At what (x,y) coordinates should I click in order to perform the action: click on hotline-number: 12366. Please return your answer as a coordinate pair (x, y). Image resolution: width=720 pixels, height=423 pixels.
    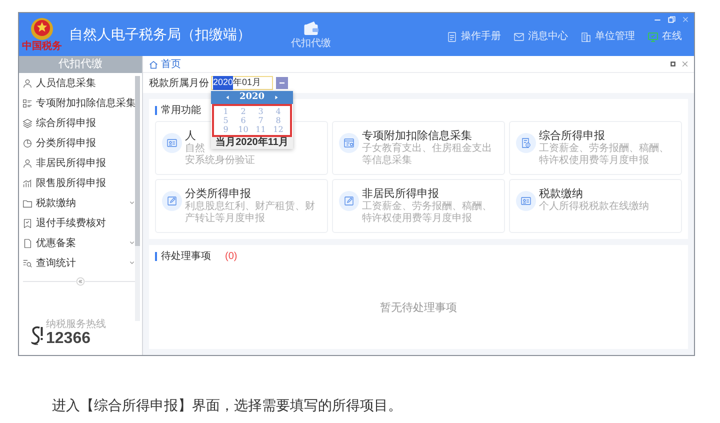
    Looking at the image, I should click on (69, 338).